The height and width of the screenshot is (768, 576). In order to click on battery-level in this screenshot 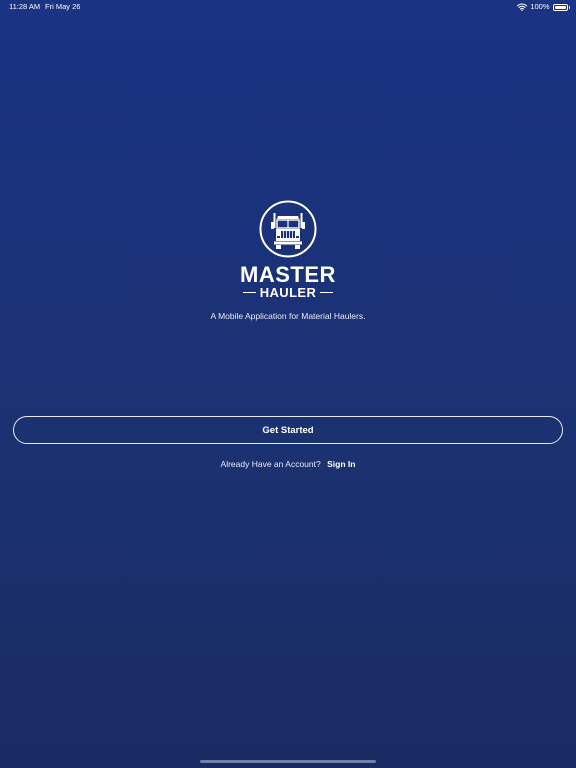, I will do `click(560, 7)`.